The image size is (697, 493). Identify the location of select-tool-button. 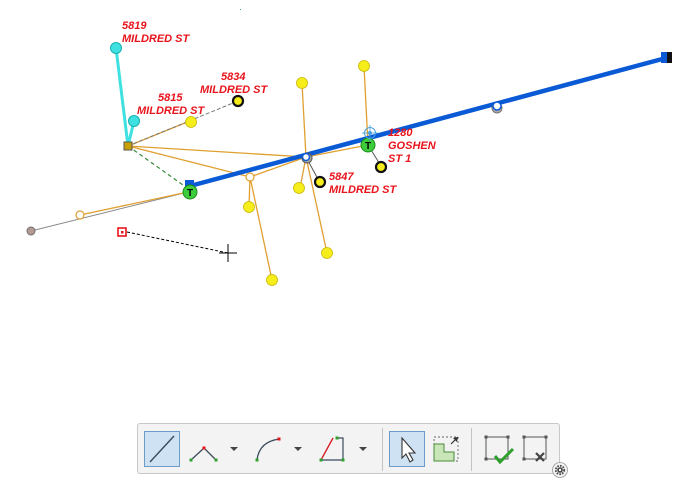
(407, 449).